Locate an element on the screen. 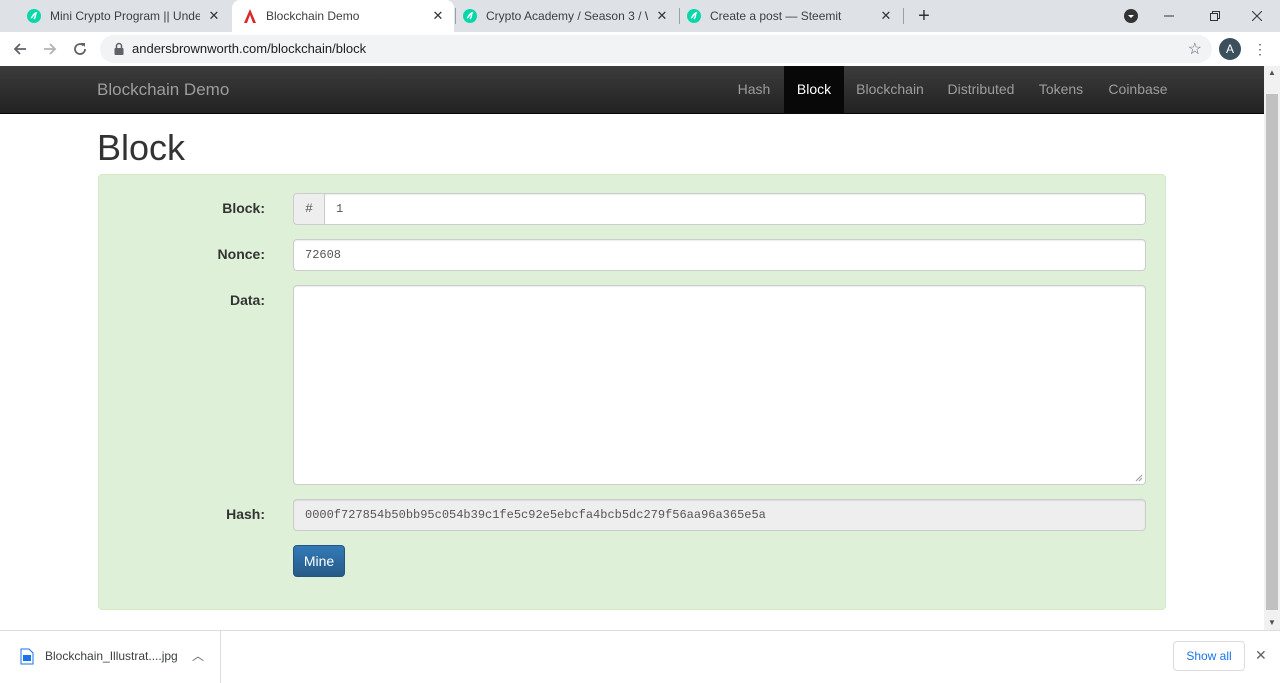  nav-tokens: Tokens is located at coordinates (1061, 90).